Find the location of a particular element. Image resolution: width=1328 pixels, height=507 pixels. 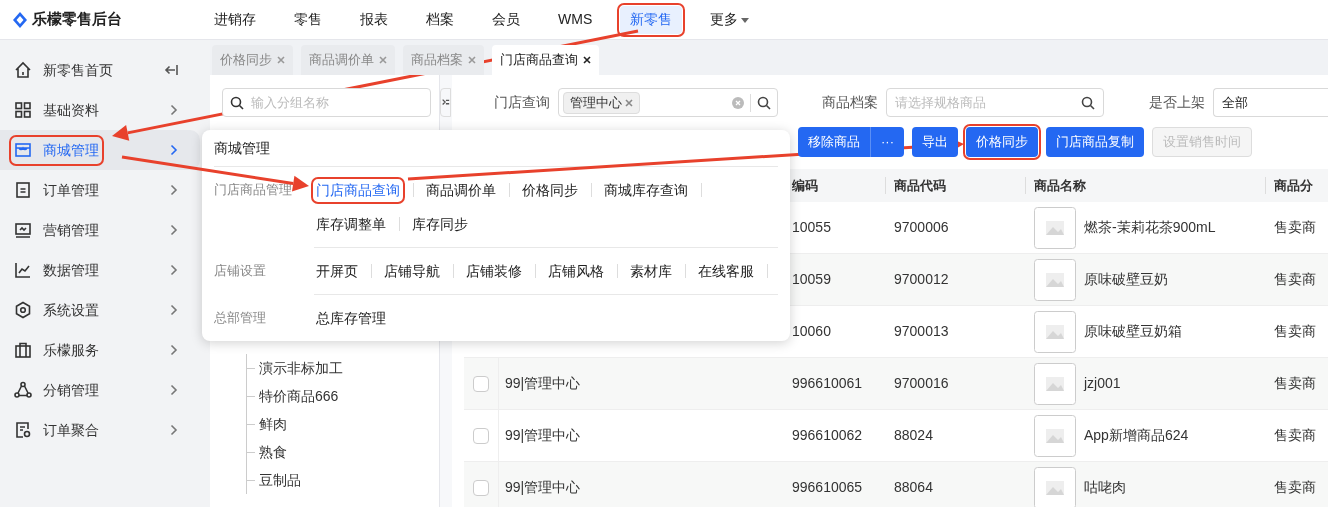

briefcase-icon is located at coordinates (23, 350).